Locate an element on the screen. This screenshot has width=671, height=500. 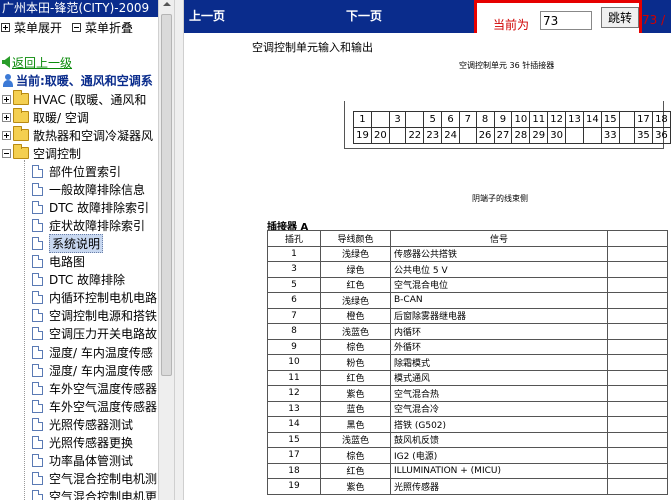
signal-cell: 空气混合热 is located at coordinates (499, 393).